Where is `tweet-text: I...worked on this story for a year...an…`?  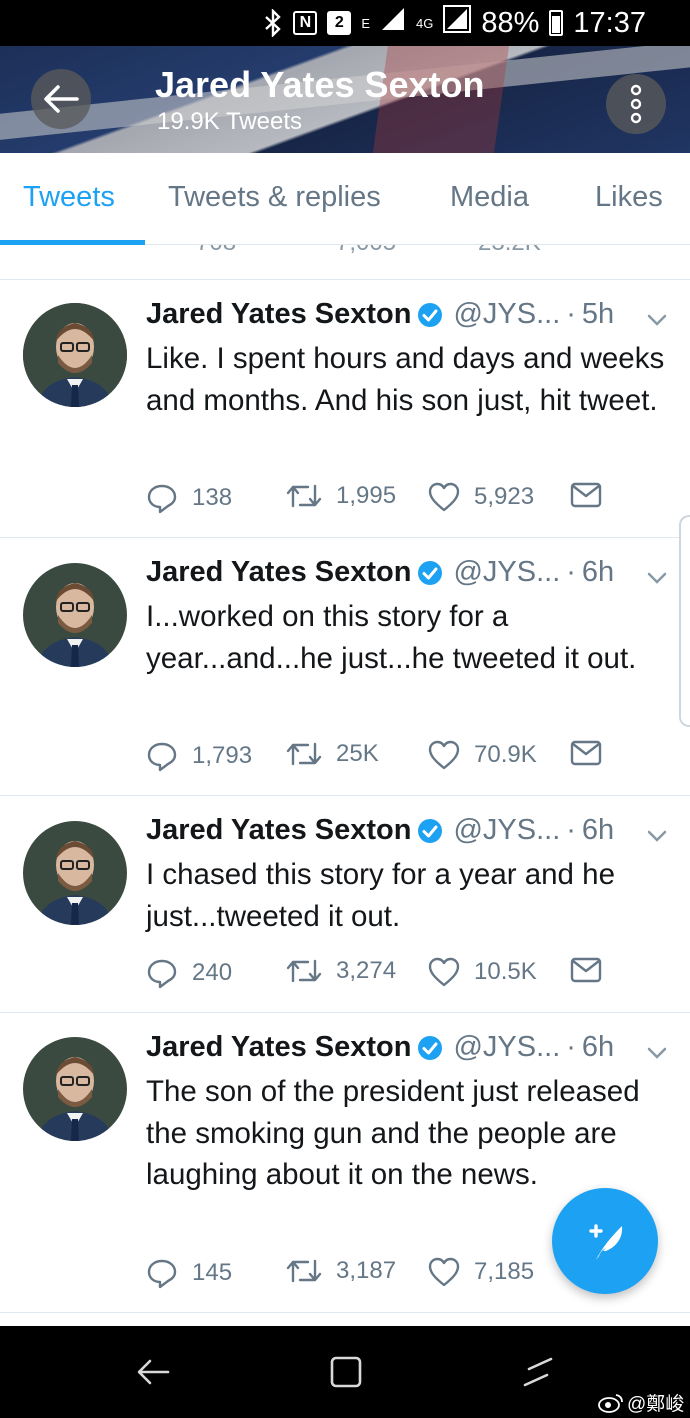
tweet-text: I...worked on this story for a year...an… is located at coordinates (391, 637).